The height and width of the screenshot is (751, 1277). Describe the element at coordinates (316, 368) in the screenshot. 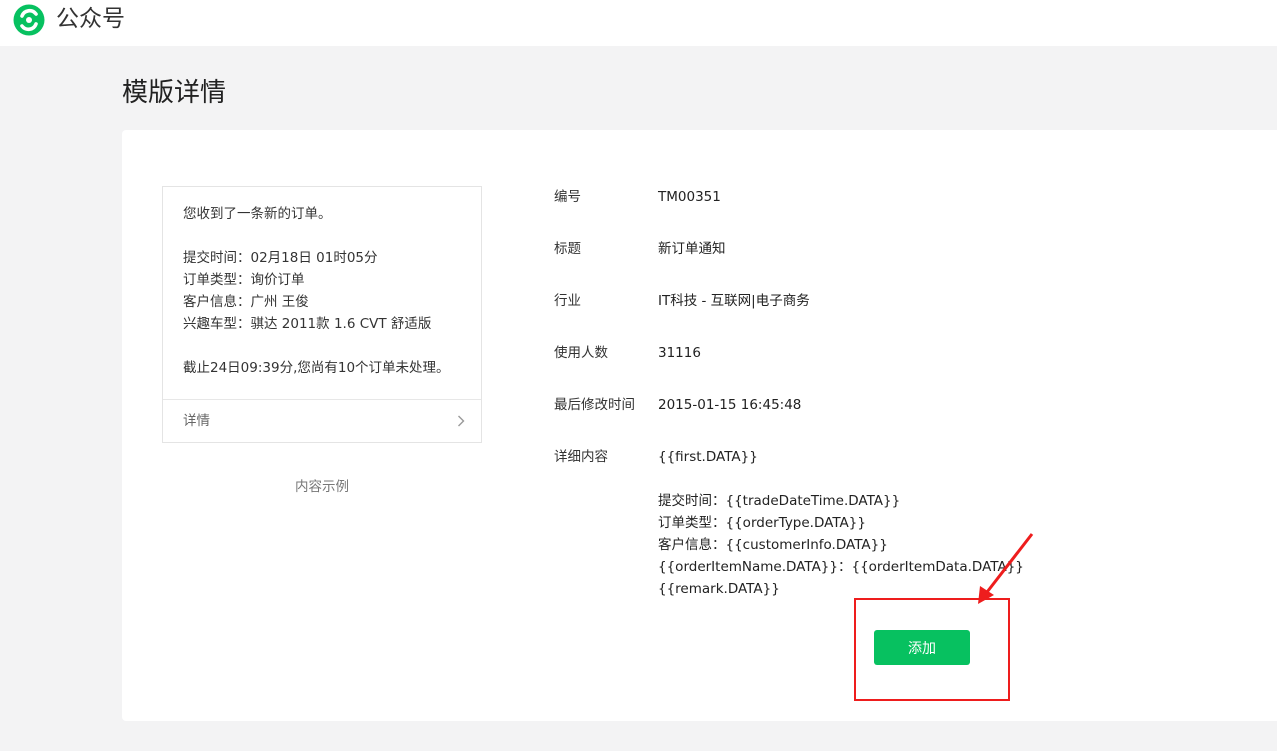

I see `preview-line: 截止24日09:39分,您尚有10个订单未处理。` at that location.